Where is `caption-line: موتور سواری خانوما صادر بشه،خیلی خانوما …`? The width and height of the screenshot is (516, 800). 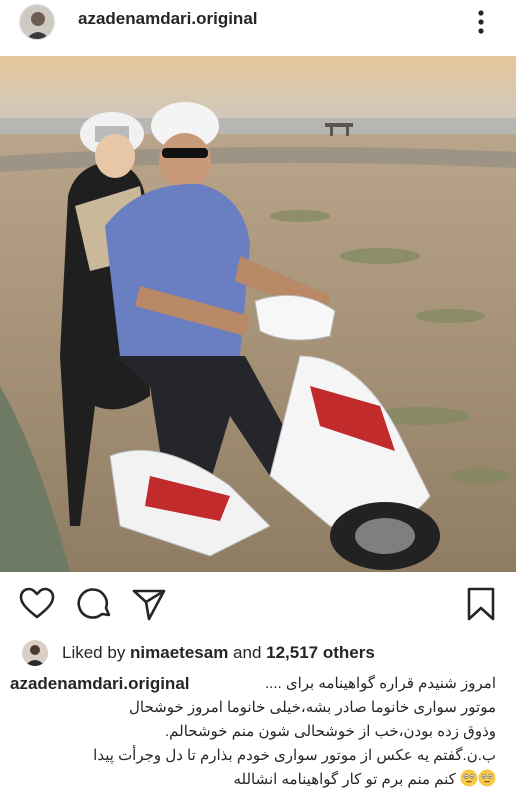
caption-line: موتور سواری خانوما صادر بشه،خیلی خانوما … is located at coordinates (312, 707).